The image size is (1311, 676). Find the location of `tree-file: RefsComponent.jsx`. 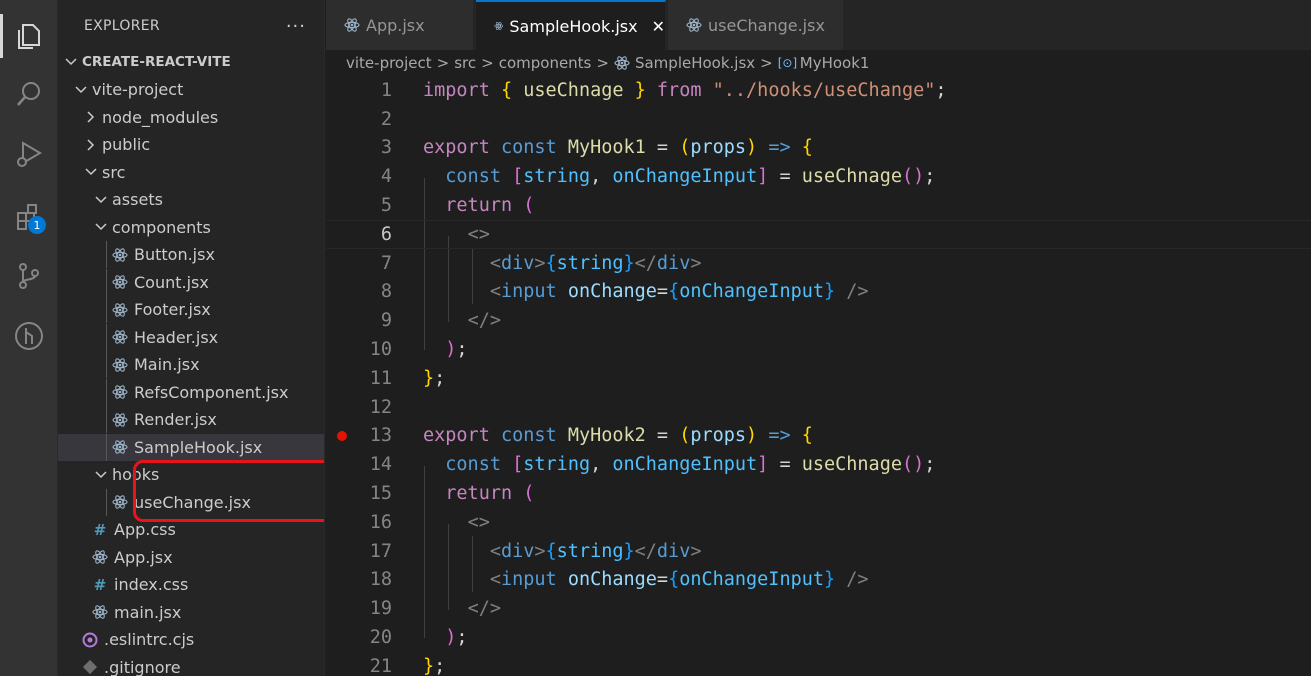

tree-file: RefsComponent.jsx is located at coordinates (191, 392).